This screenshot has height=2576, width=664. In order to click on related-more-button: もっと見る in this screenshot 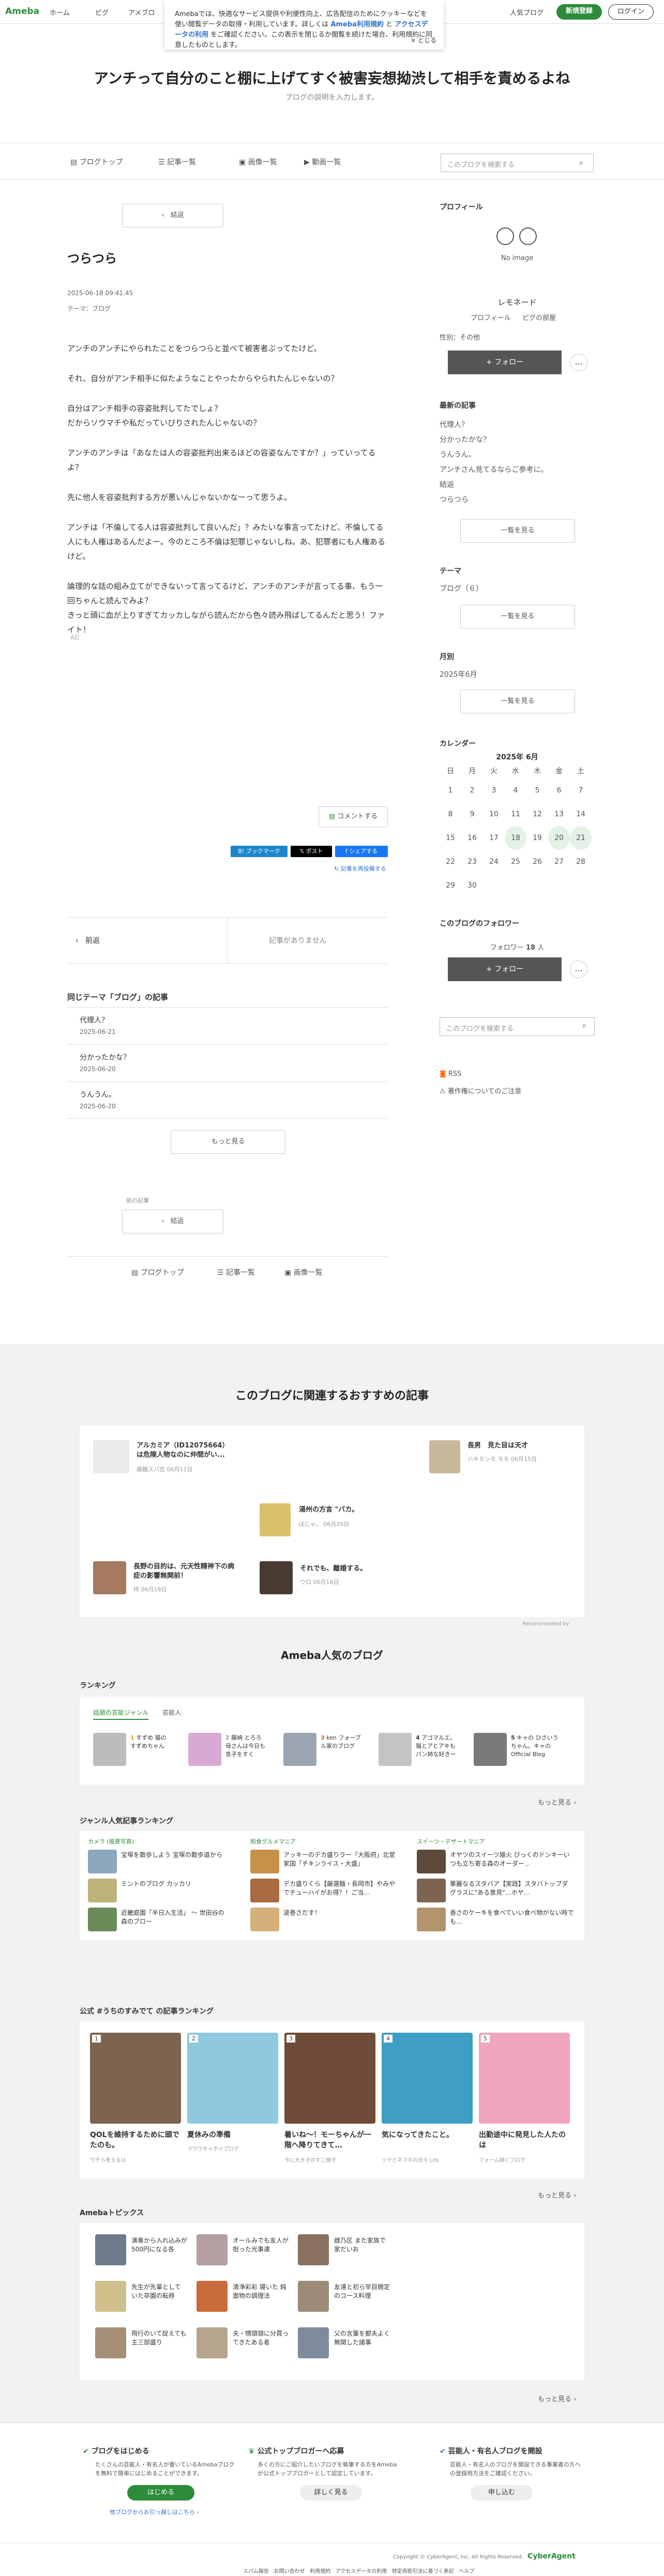, I will do `click(228, 1142)`.